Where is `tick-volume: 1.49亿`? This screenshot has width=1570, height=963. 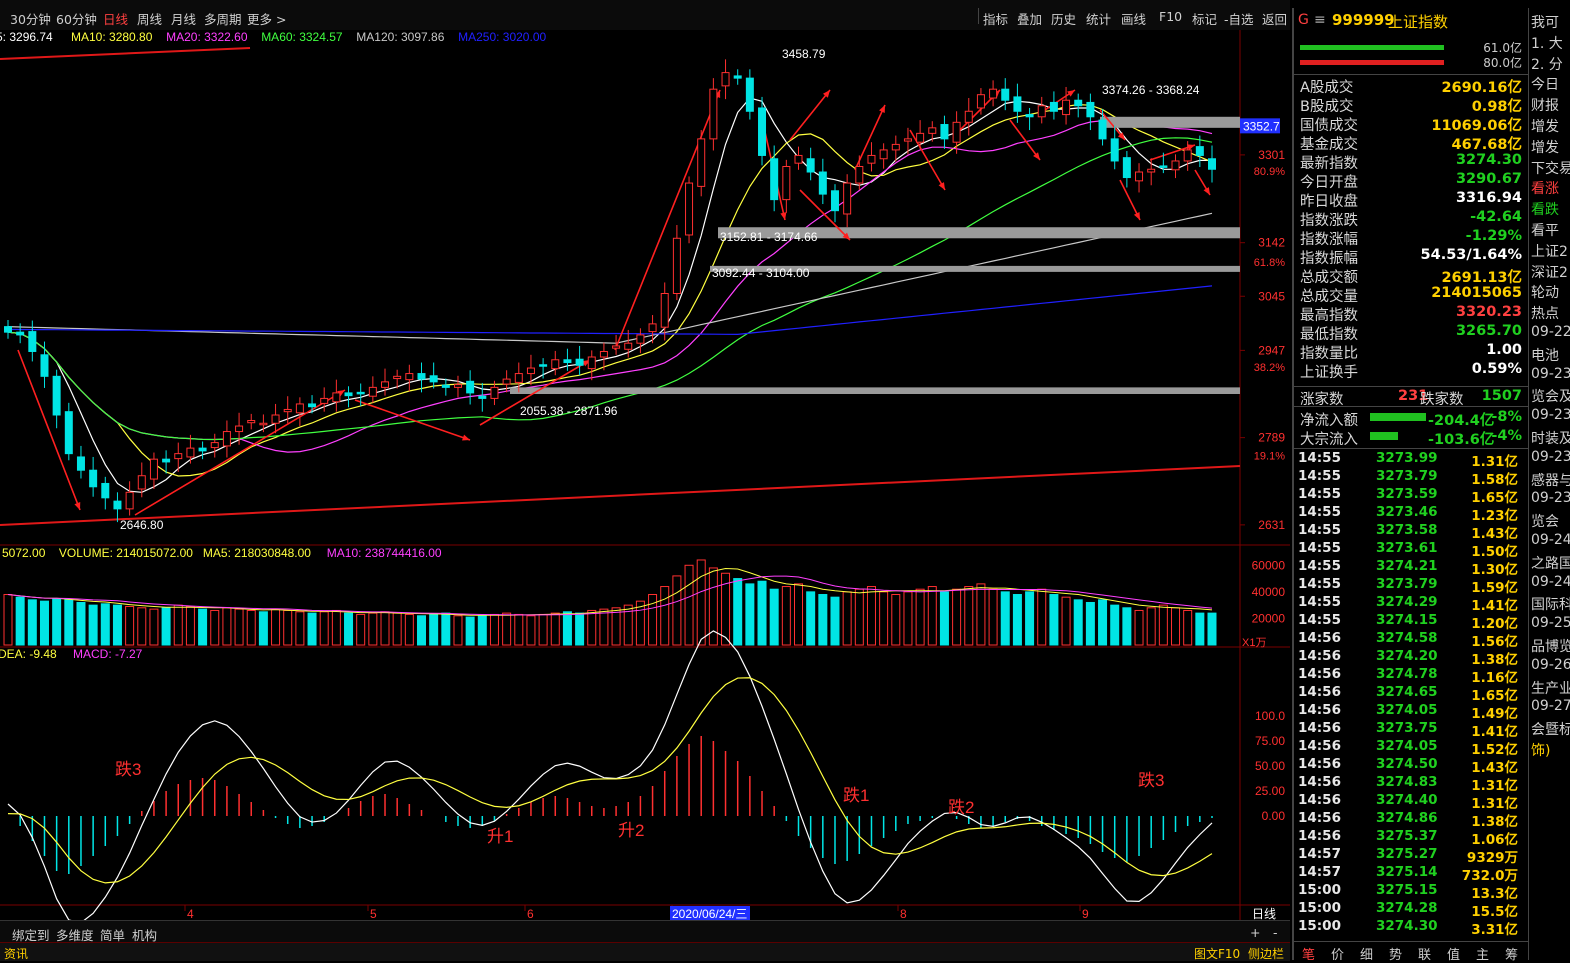
tick-volume: 1.49亿 is located at coordinates (1494, 714).